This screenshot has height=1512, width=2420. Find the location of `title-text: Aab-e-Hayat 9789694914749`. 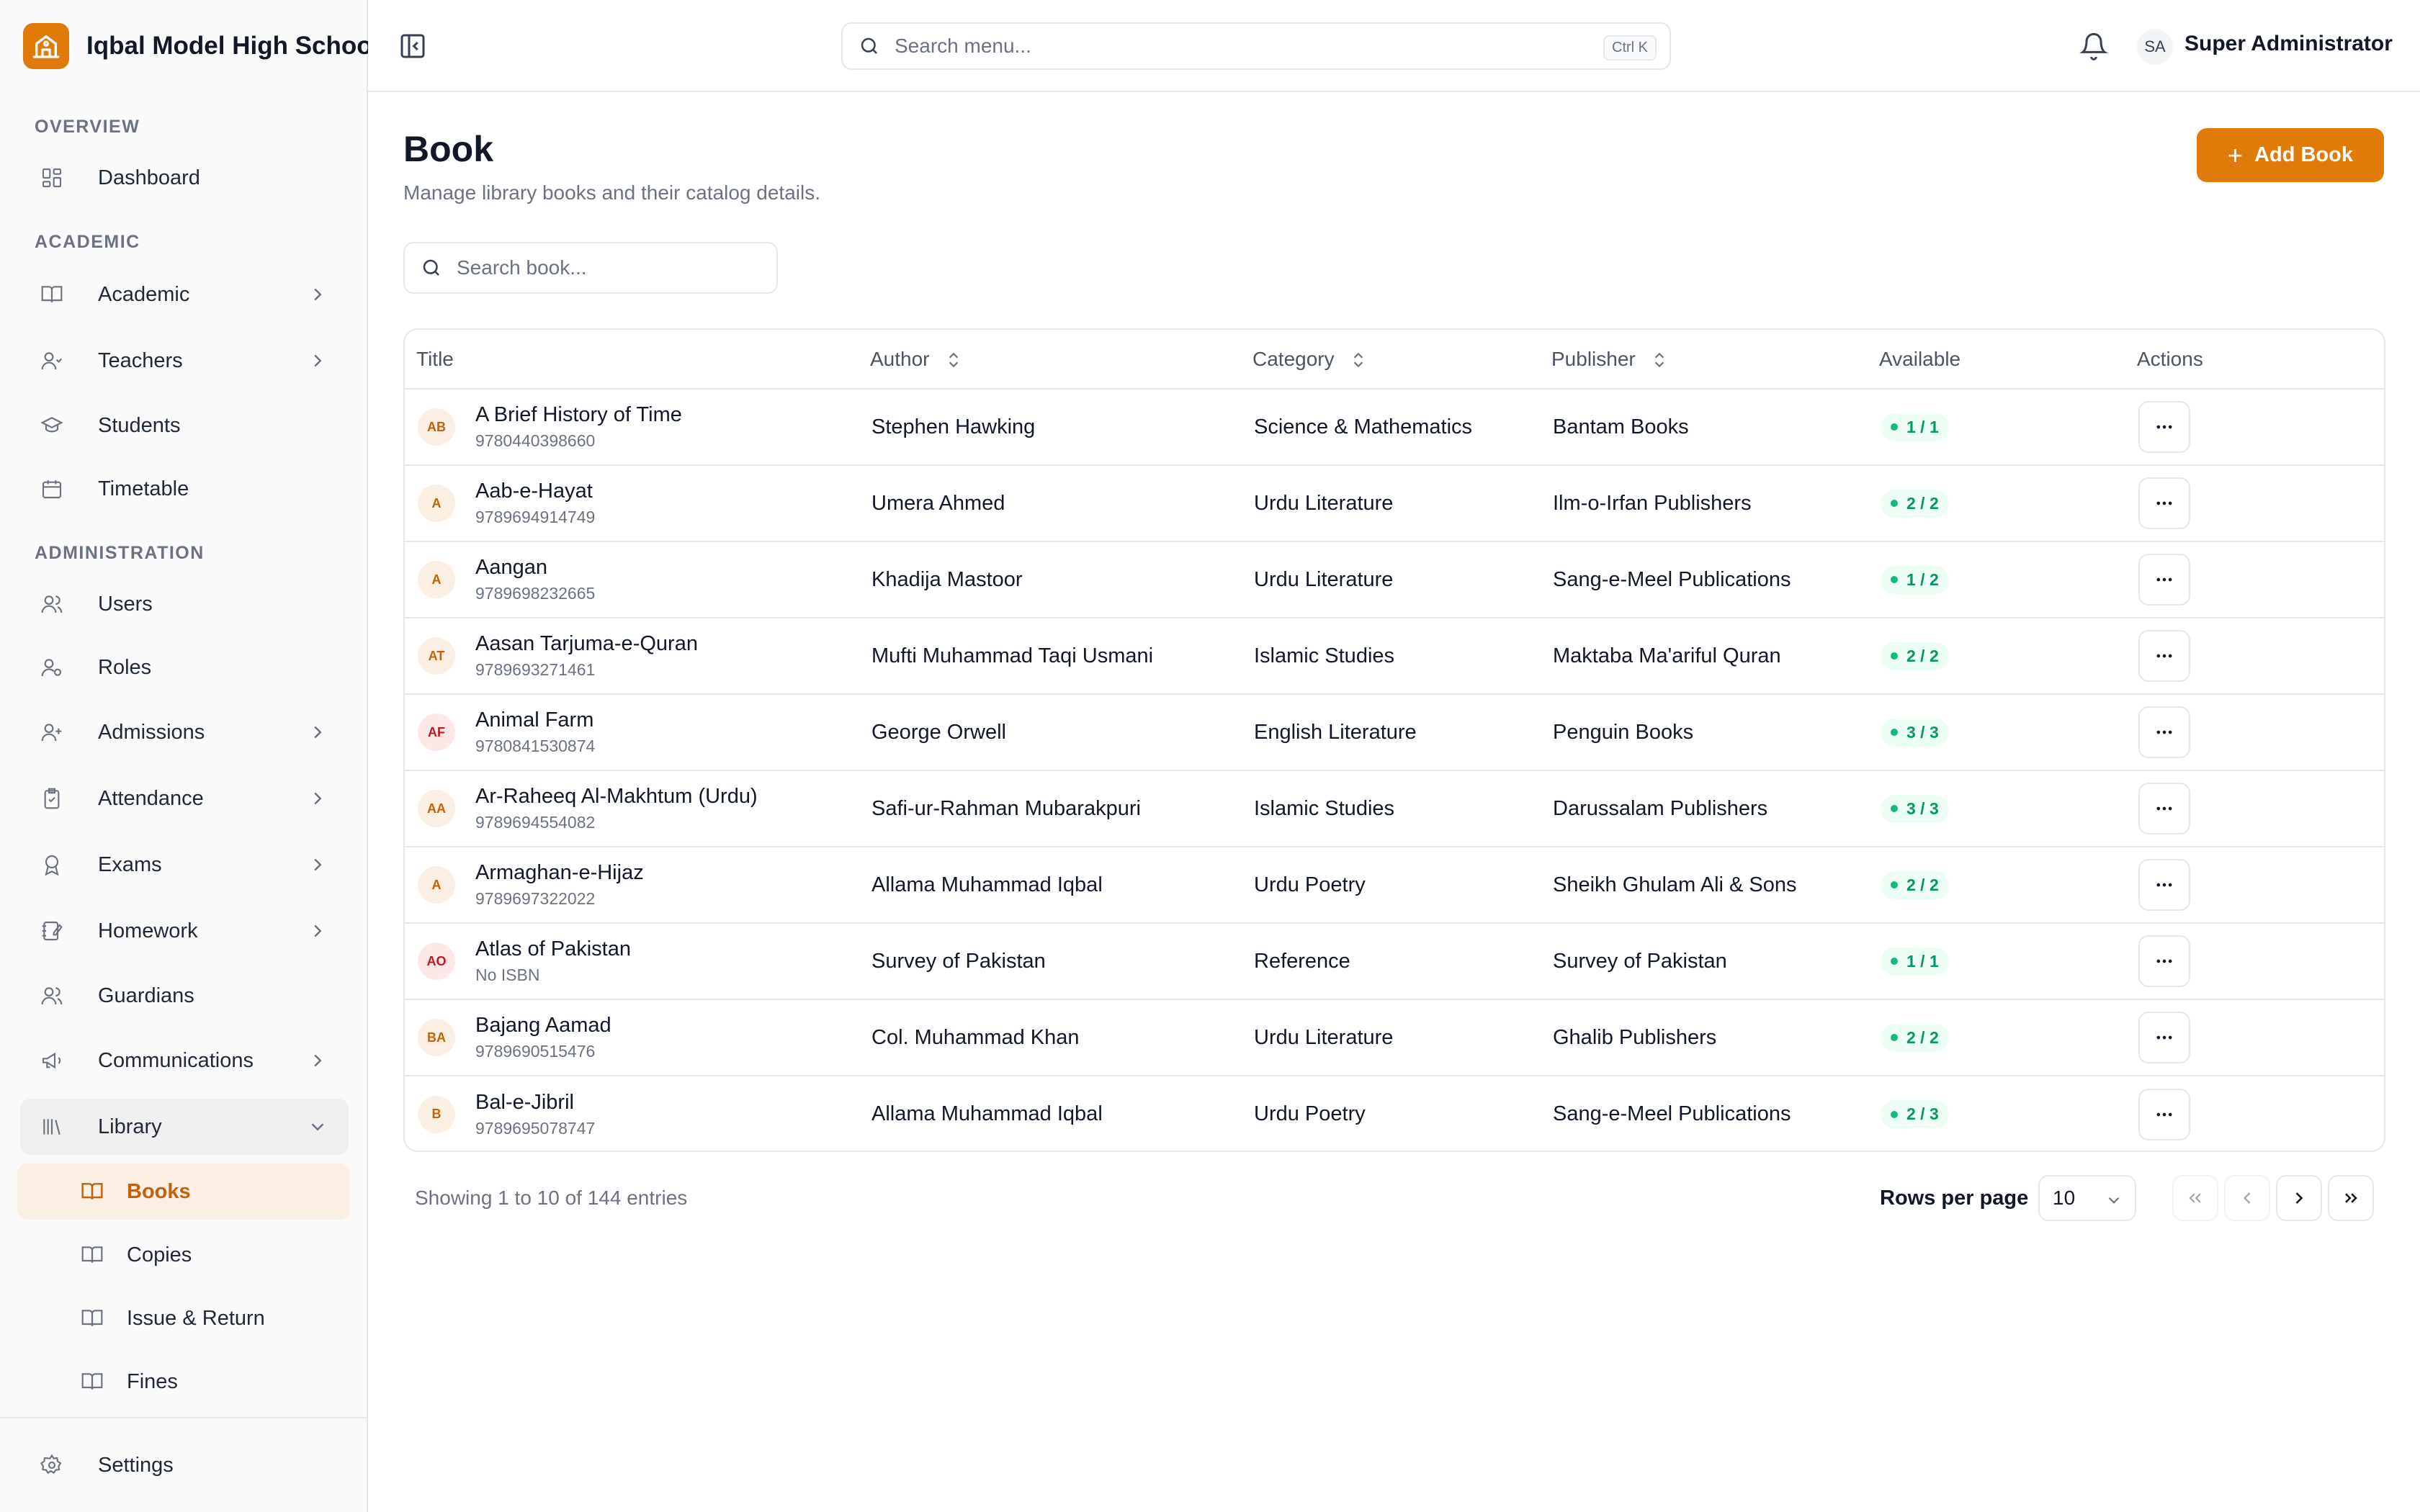

title-text: Aab-e-Hayat 9789694914749 is located at coordinates (535, 503).